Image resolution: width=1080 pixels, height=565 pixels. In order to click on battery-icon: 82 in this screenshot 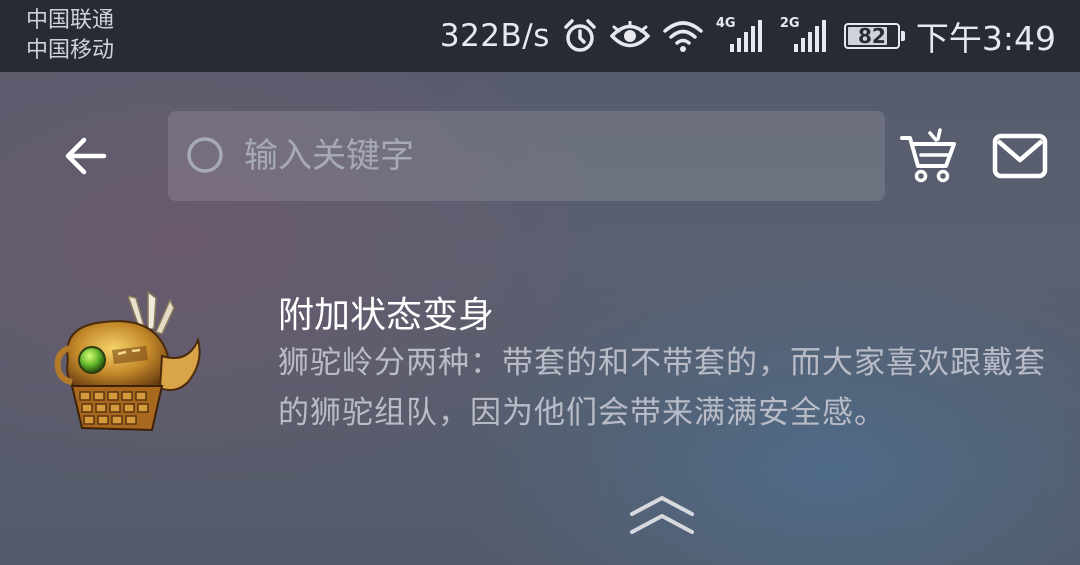, I will do `click(874, 36)`.